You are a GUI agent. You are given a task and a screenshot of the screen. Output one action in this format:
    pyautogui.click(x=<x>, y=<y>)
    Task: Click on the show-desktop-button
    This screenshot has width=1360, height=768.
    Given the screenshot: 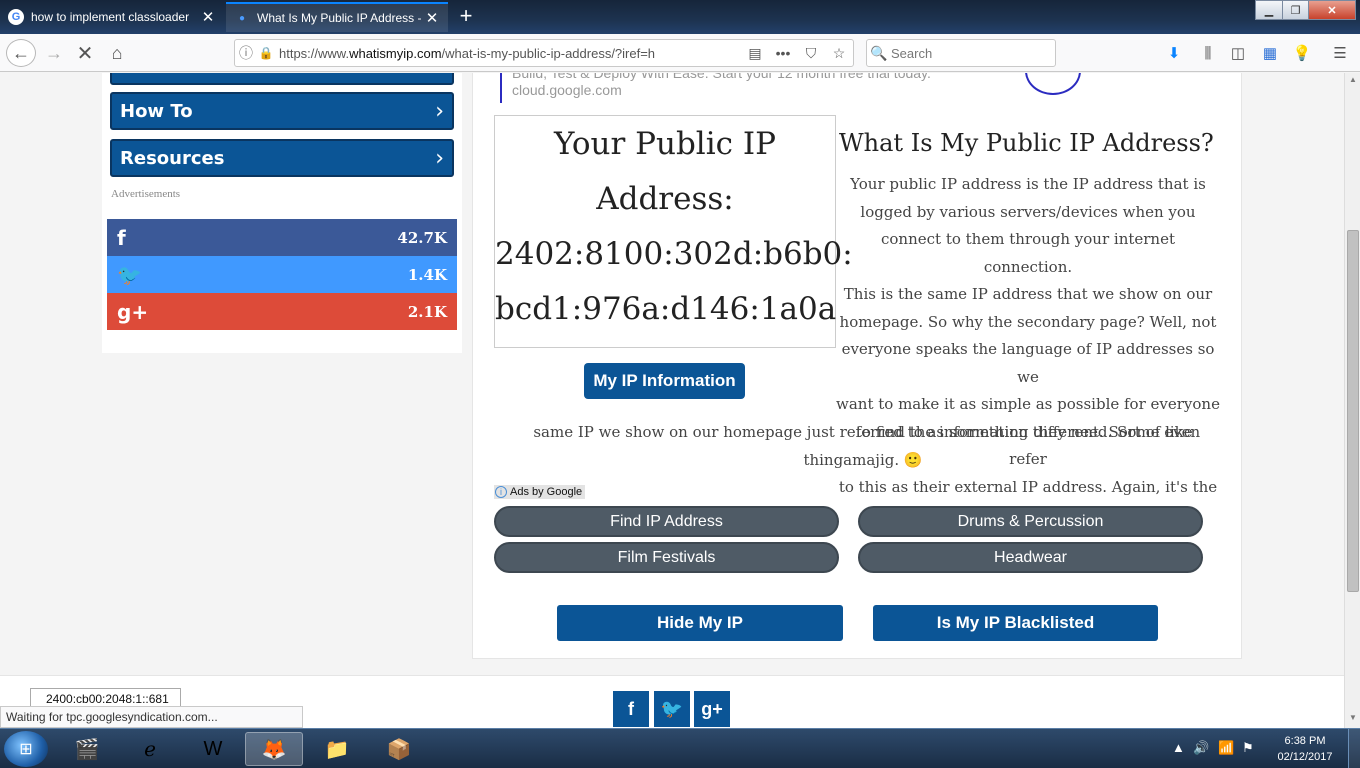 What is the action you would take?
    pyautogui.click(x=1354, y=748)
    